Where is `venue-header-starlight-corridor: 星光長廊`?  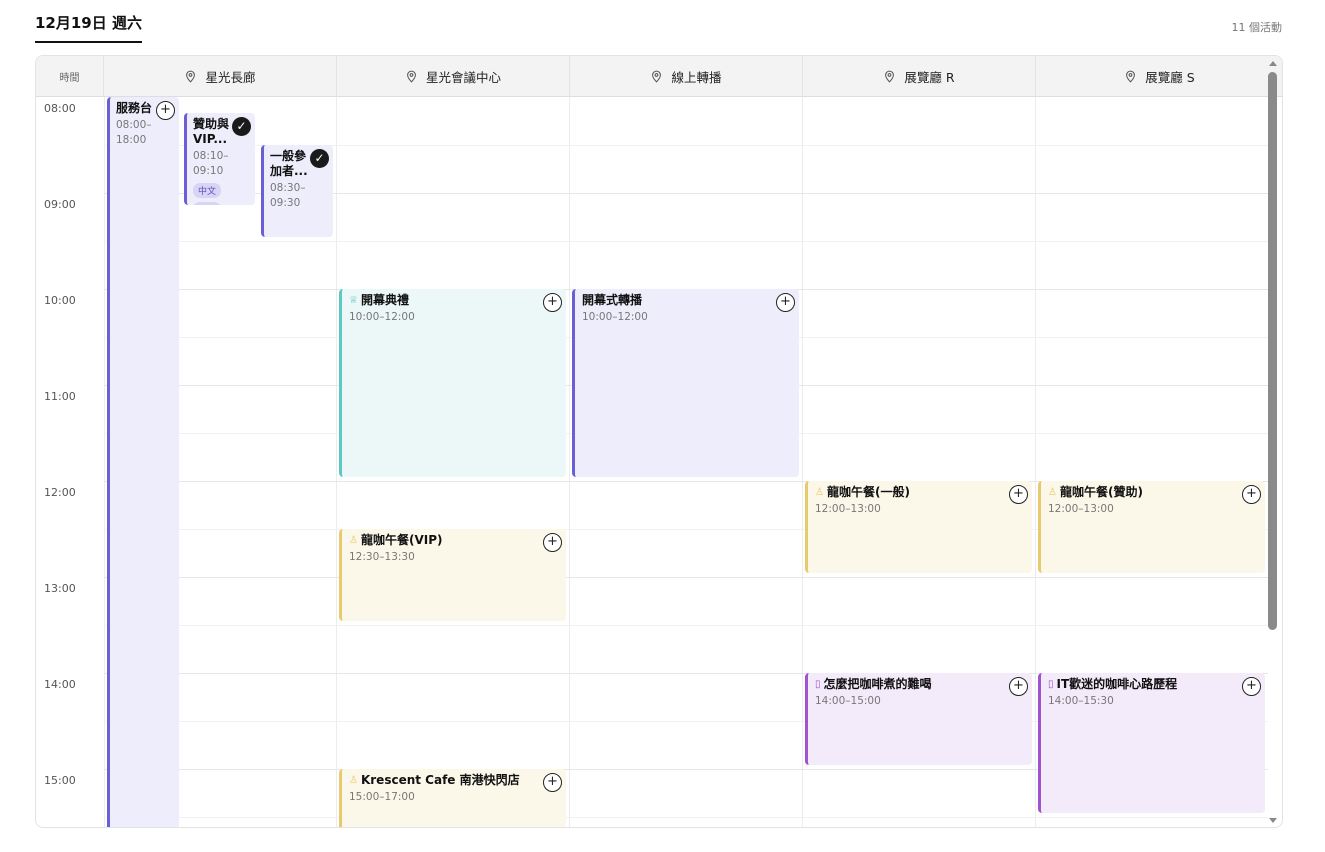 venue-header-starlight-corridor: 星光長廊 is located at coordinates (220, 76).